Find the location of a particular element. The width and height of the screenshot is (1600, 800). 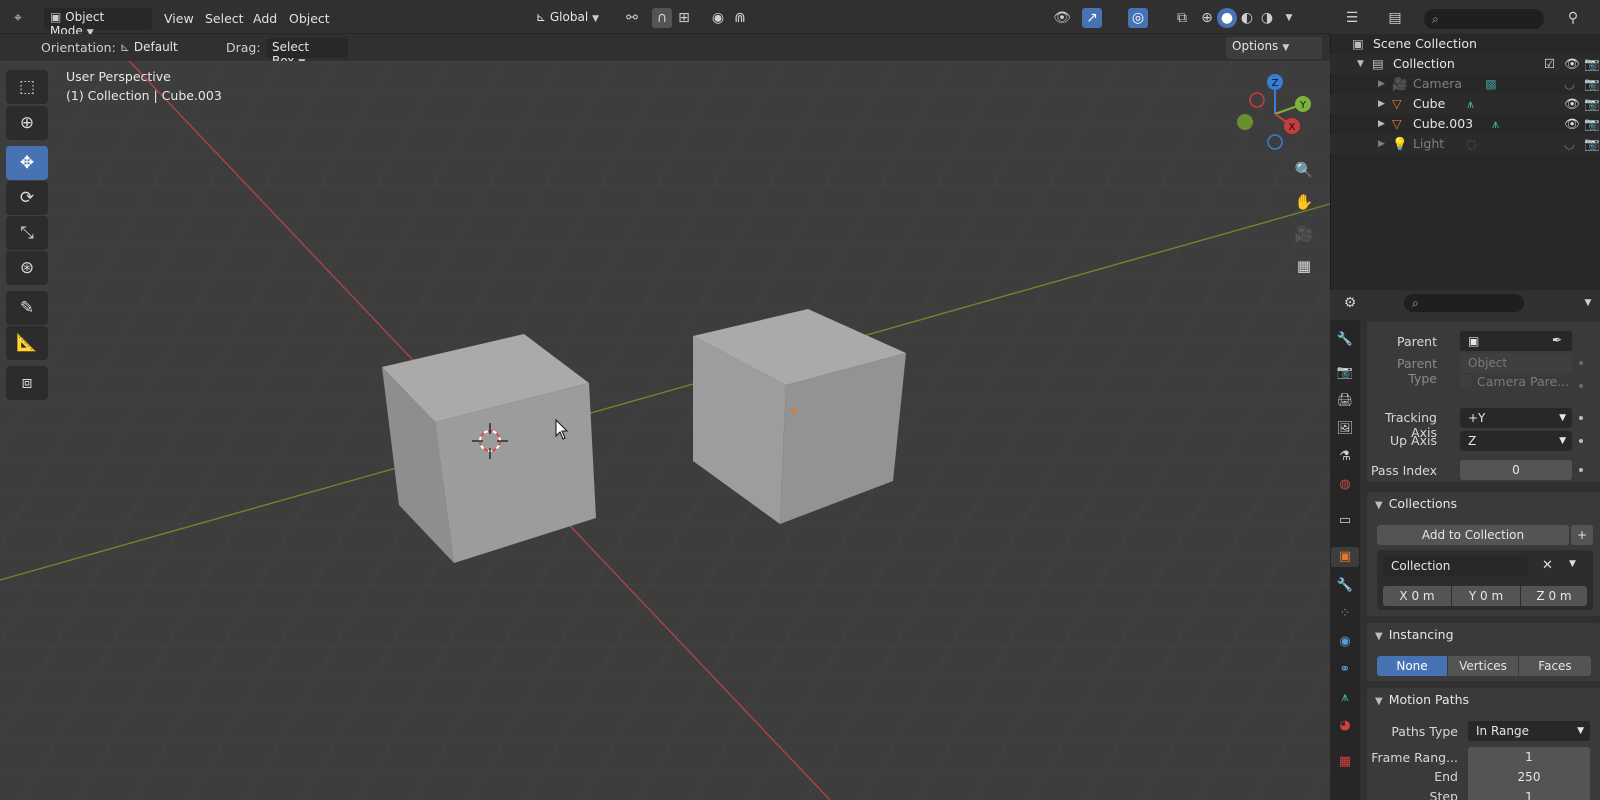

xray-icon: ⧉ is located at coordinates (1182, 18).